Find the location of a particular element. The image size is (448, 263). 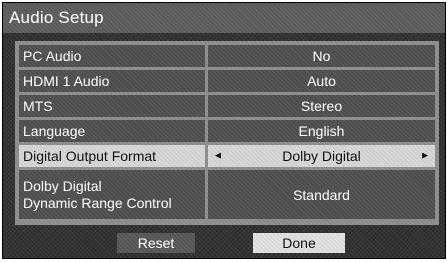

title-bar: Audio Setup is located at coordinates (224, 18).